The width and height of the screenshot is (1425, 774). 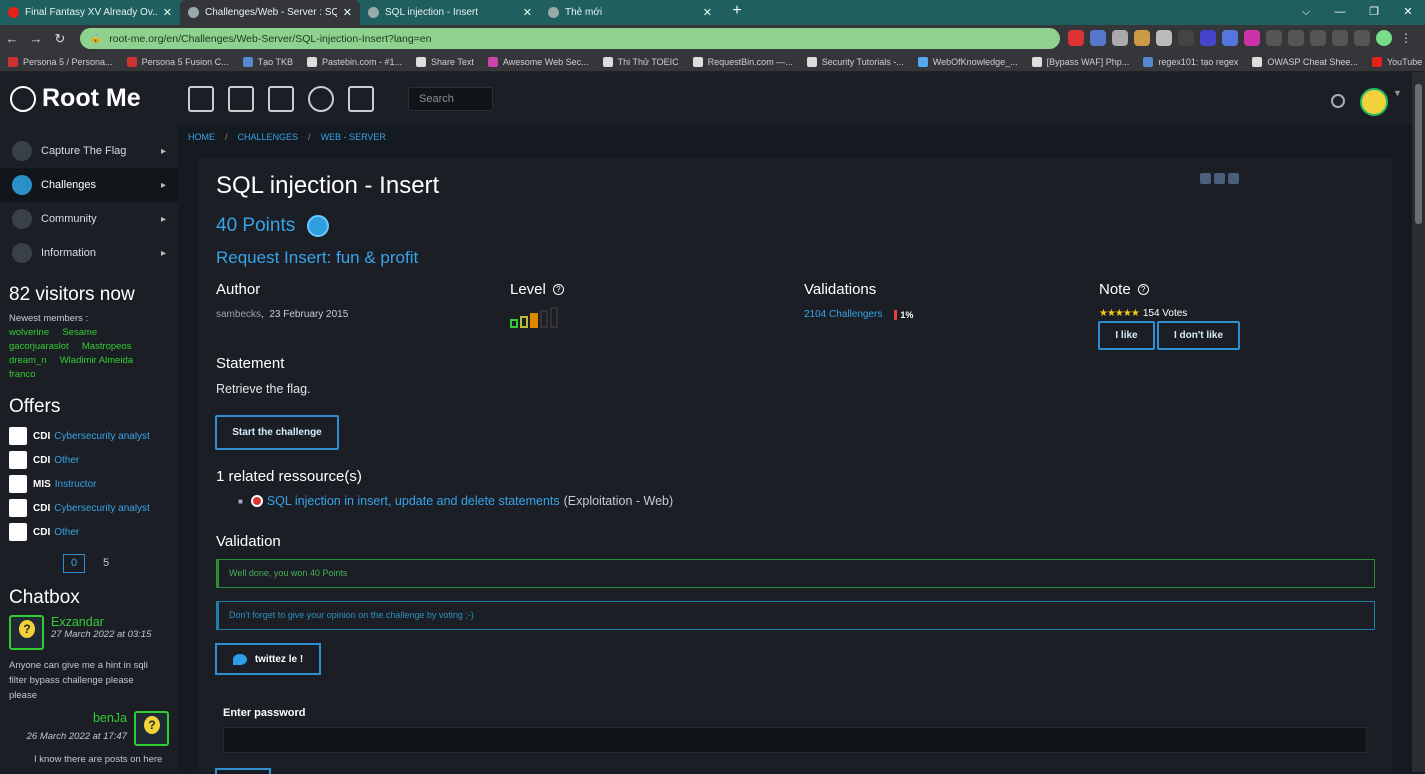 I want to click on author-link: sambecks, so click(x=238, y=314).